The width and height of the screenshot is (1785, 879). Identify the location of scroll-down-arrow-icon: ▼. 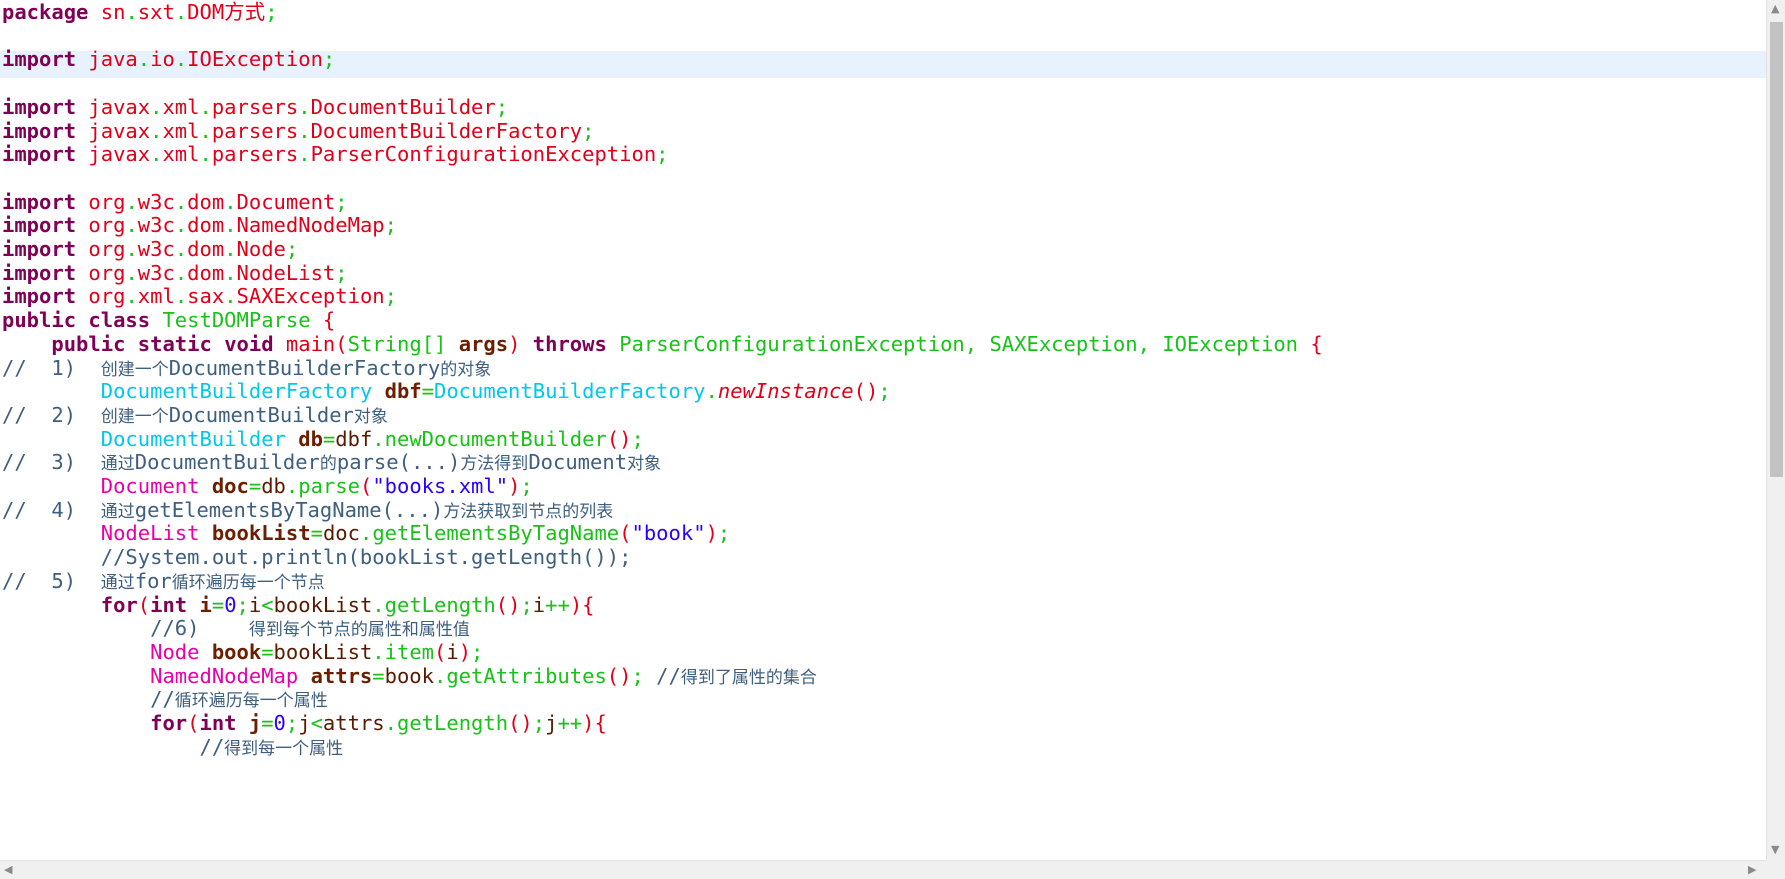
(1775, 849).